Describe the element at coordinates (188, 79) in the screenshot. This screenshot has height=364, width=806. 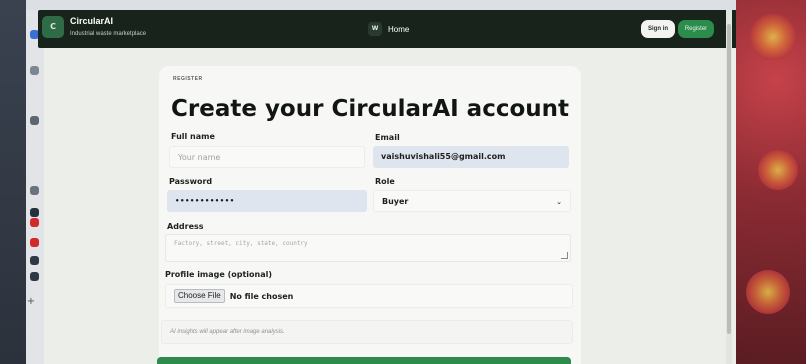
I see `section-eyebrow: REGISTER` at that location.